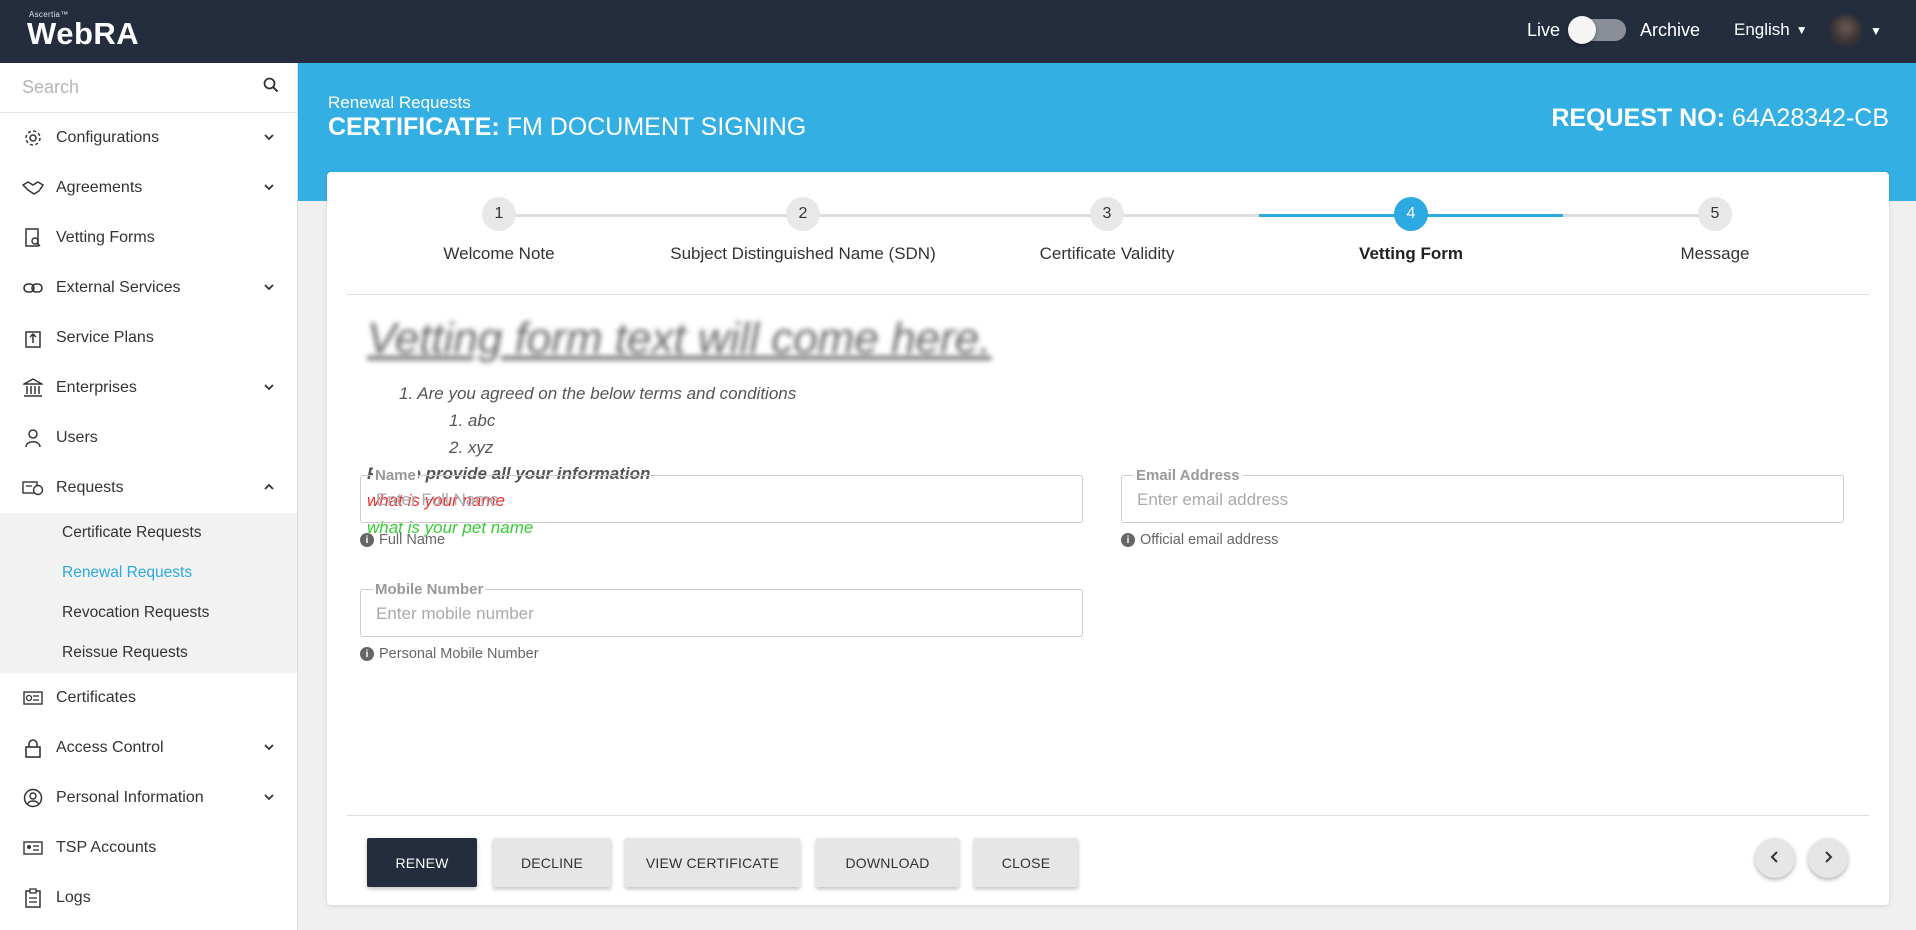 This screenshot has height=930, width=1916. What do you see at coordinates (1638, 118) in the screenshot?
I see `request-prefix: REQUEST NO:` at bounding box center [1638, 118].